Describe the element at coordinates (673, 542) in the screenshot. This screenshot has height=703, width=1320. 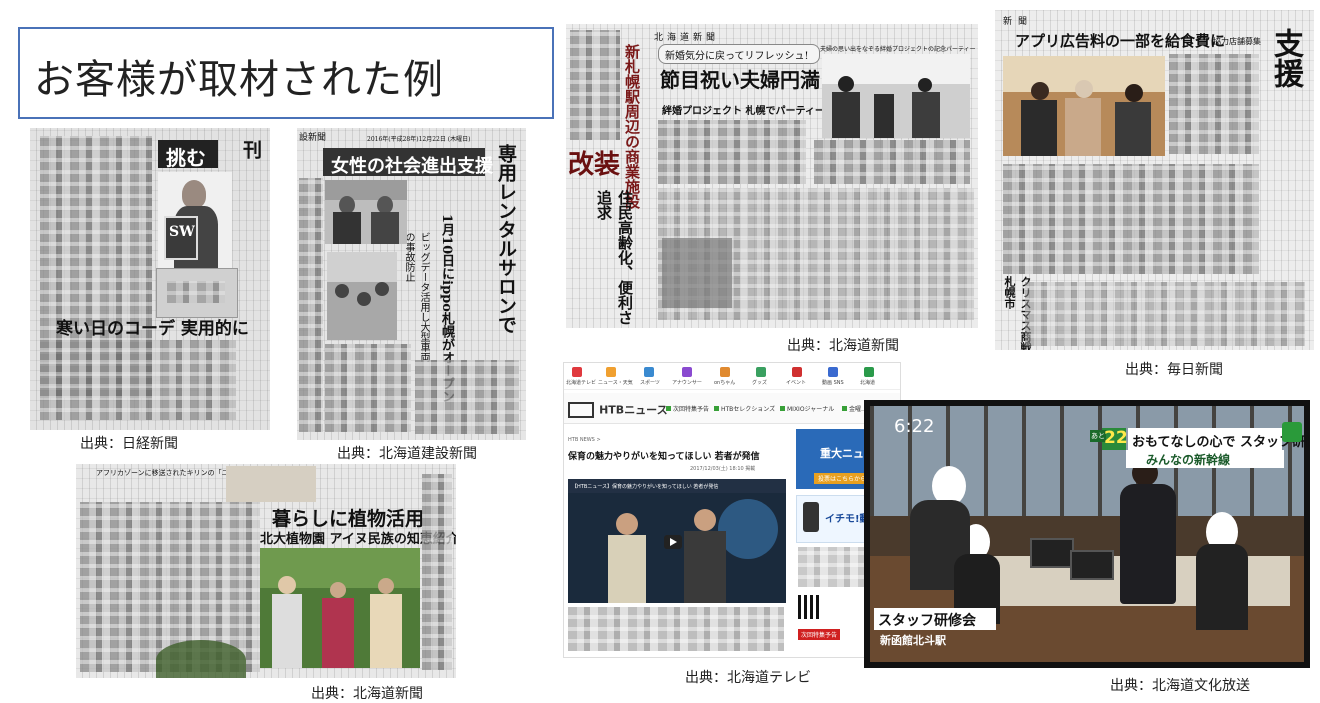
I see `play-button-icon` at that location.